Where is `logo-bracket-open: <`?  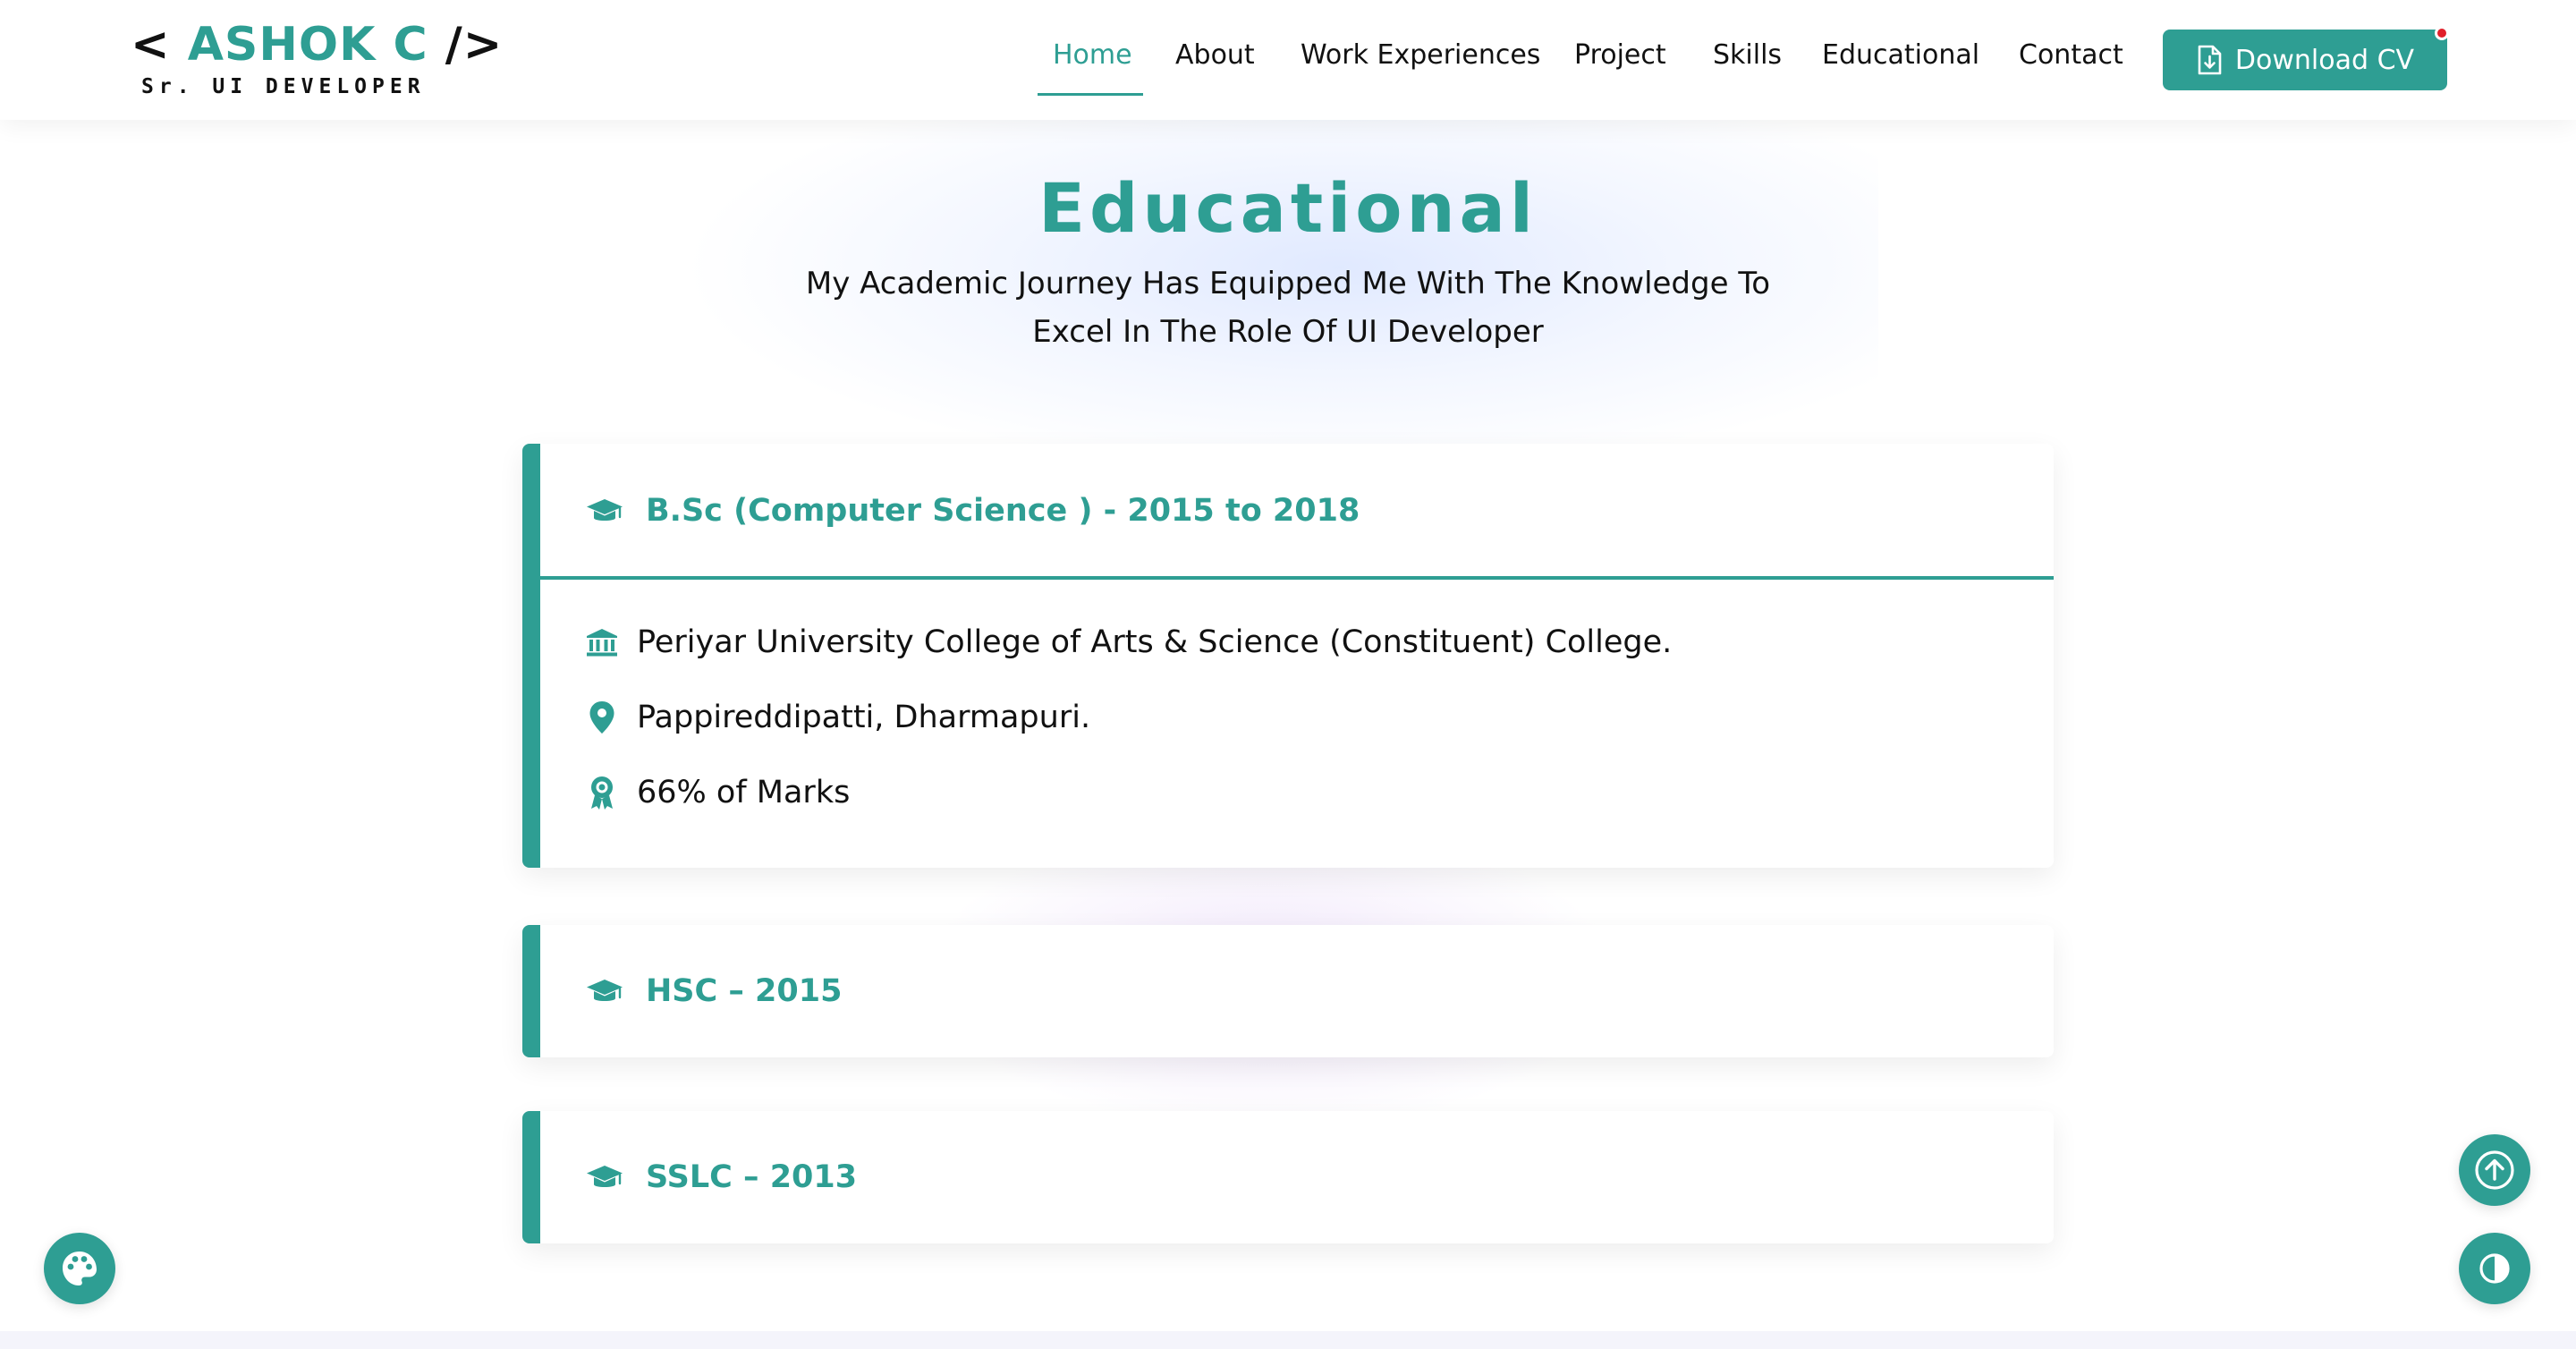
logo-bracket-open: < is located at coordinates (151, 45).